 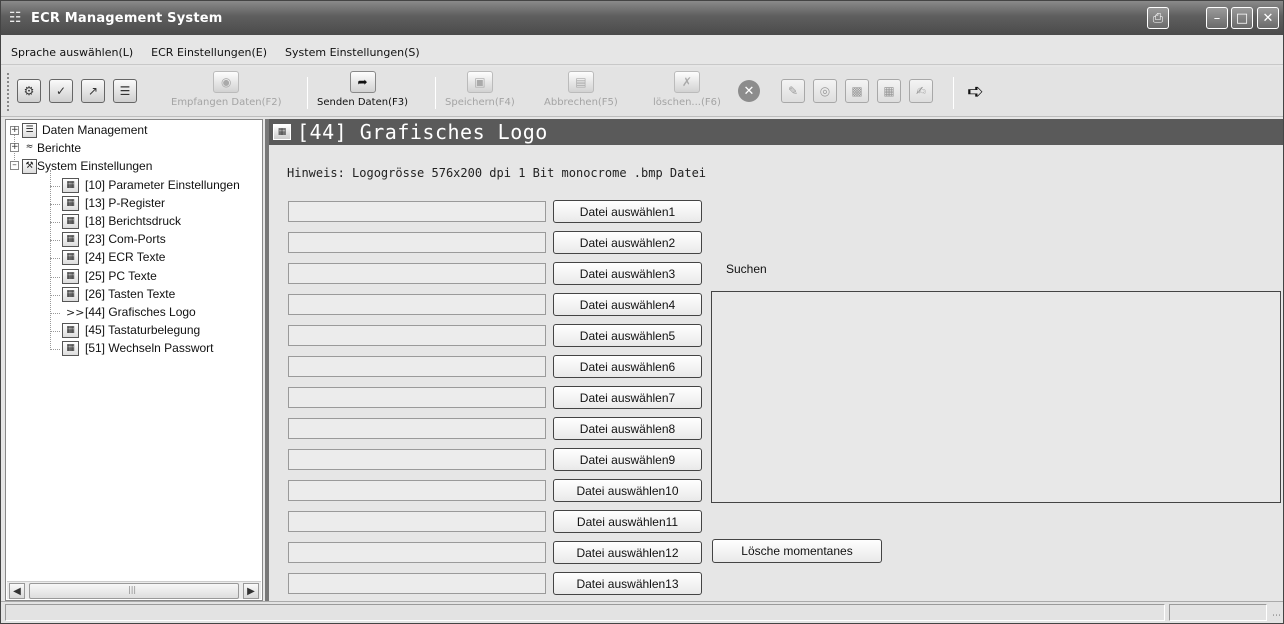 I want to click on list-tool-icon: ☰, so click(x=125, y=91).